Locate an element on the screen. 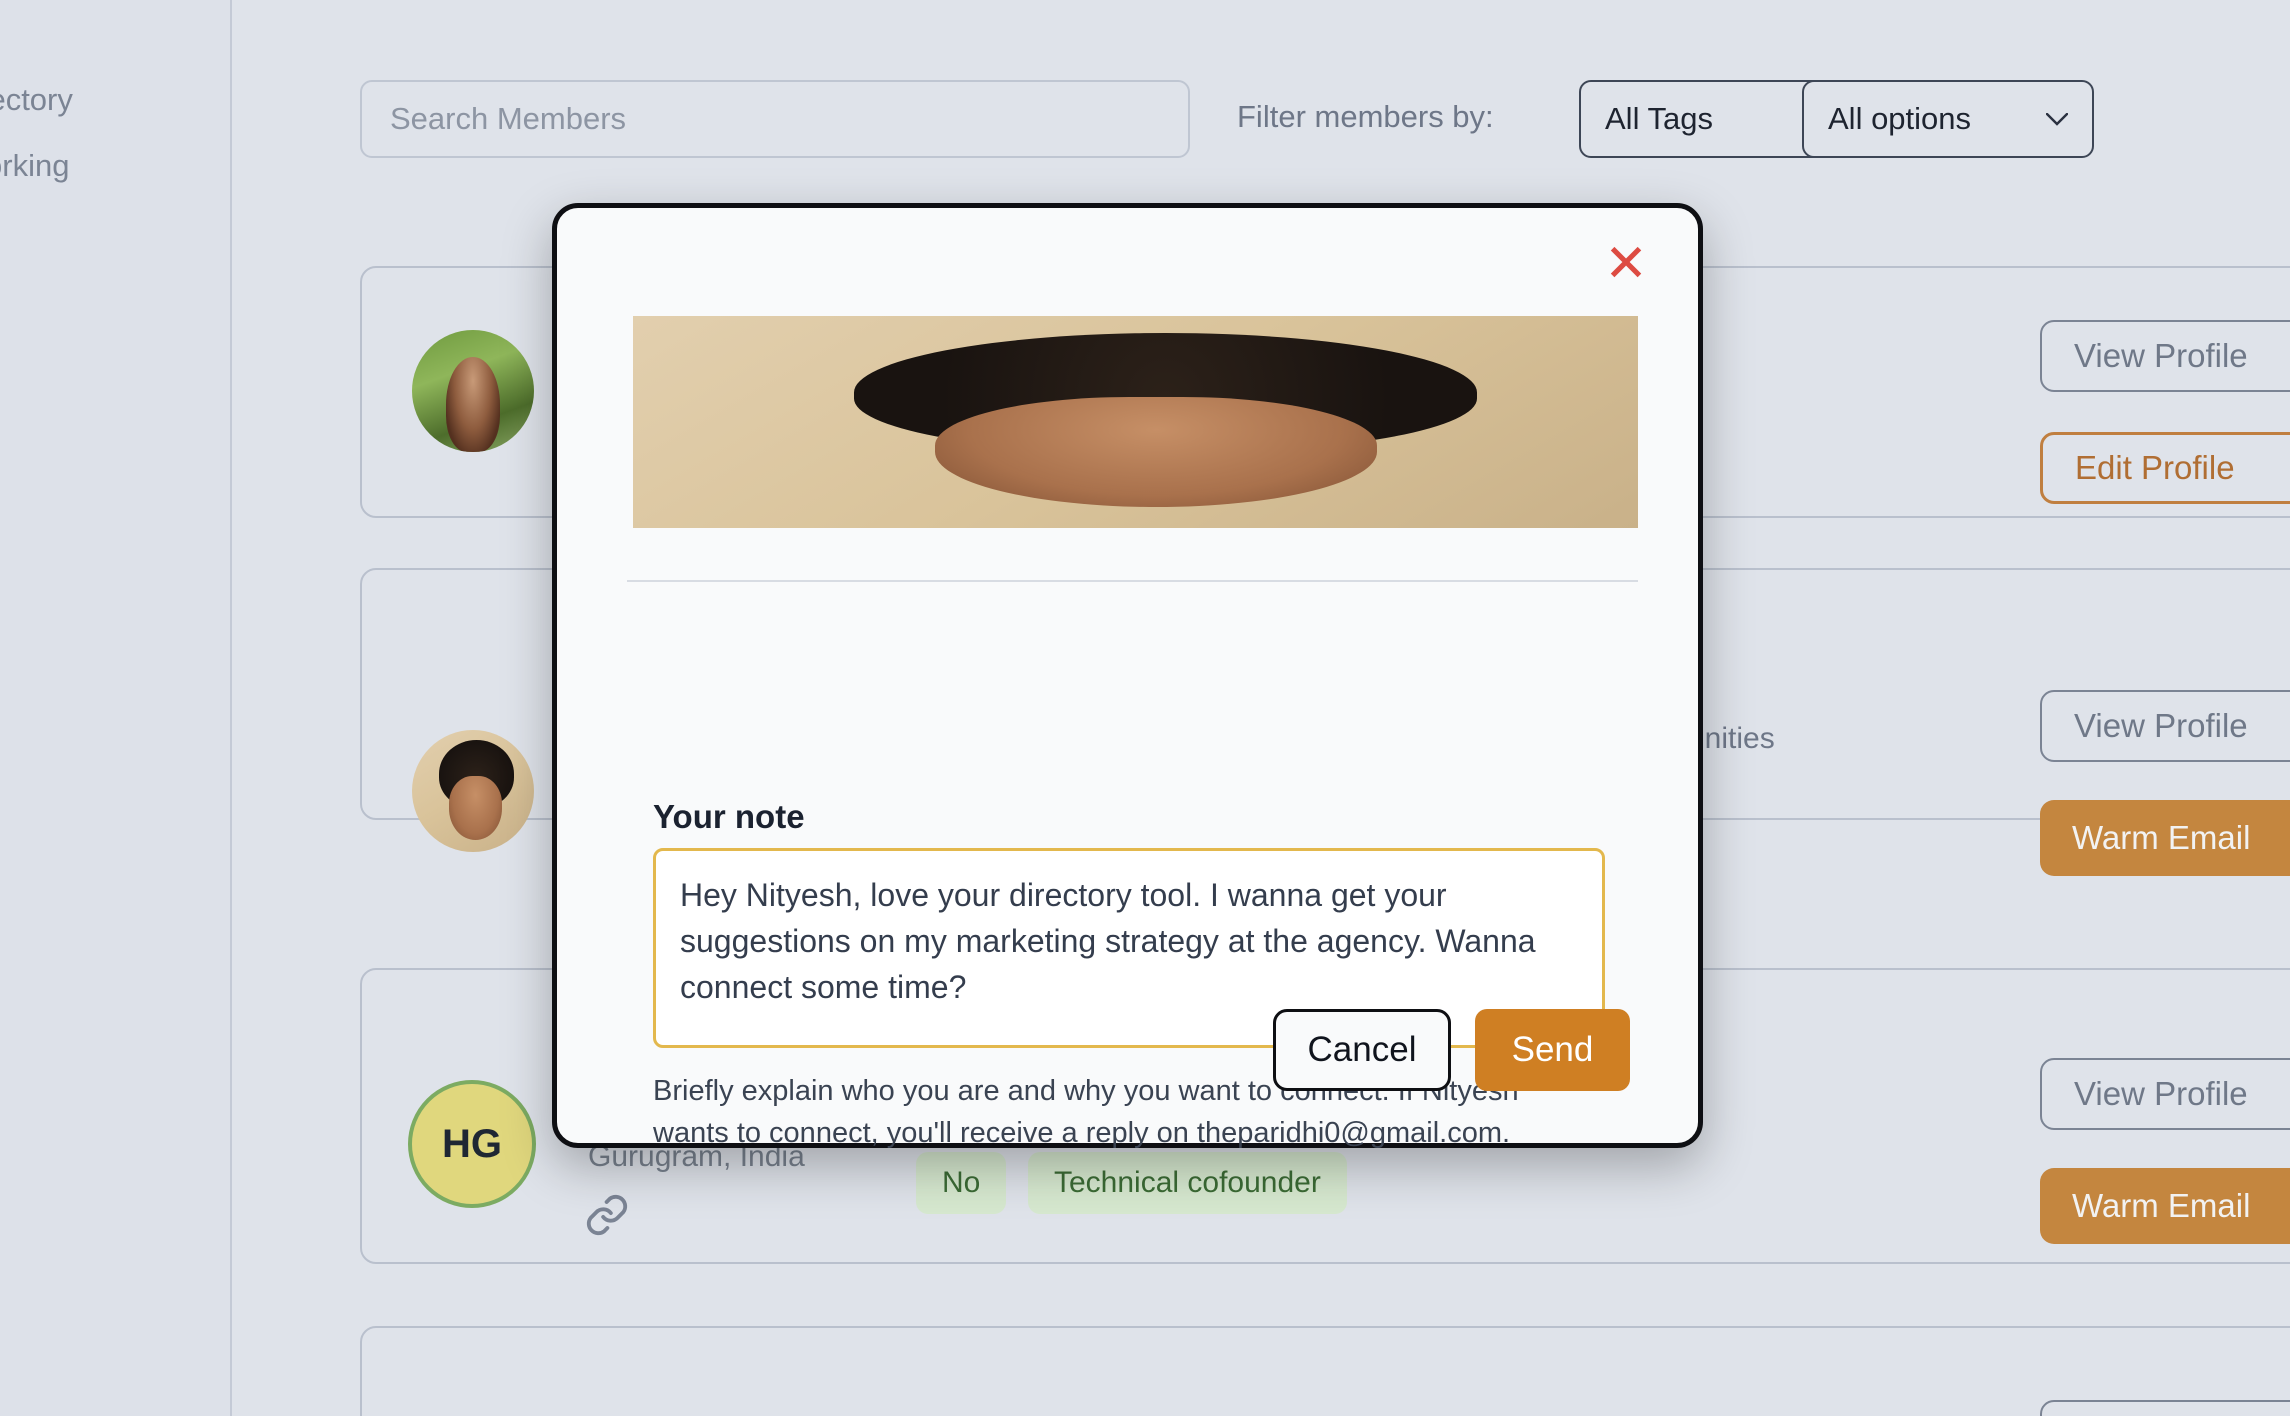 The height and width of the screenshot is (1416, 2290). avatar-initials: HG is located at coordinates (472, 1143).